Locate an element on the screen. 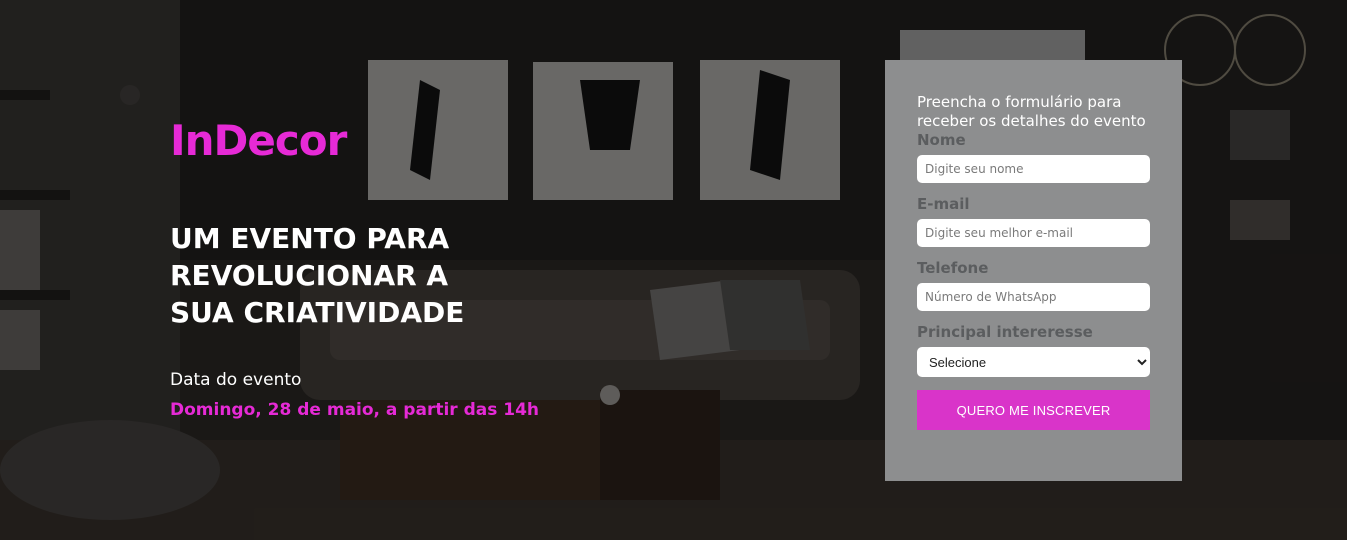 Image resolution: width=1347 pixels, height=540 pixels. event-date-label: Data do evento is located at coordinates (236, 380).